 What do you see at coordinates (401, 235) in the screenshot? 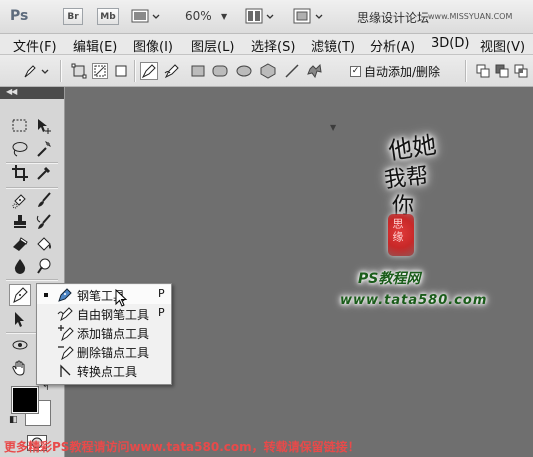
I see `red-seal-stamp: 思缘` at bounding box center [401, 235].